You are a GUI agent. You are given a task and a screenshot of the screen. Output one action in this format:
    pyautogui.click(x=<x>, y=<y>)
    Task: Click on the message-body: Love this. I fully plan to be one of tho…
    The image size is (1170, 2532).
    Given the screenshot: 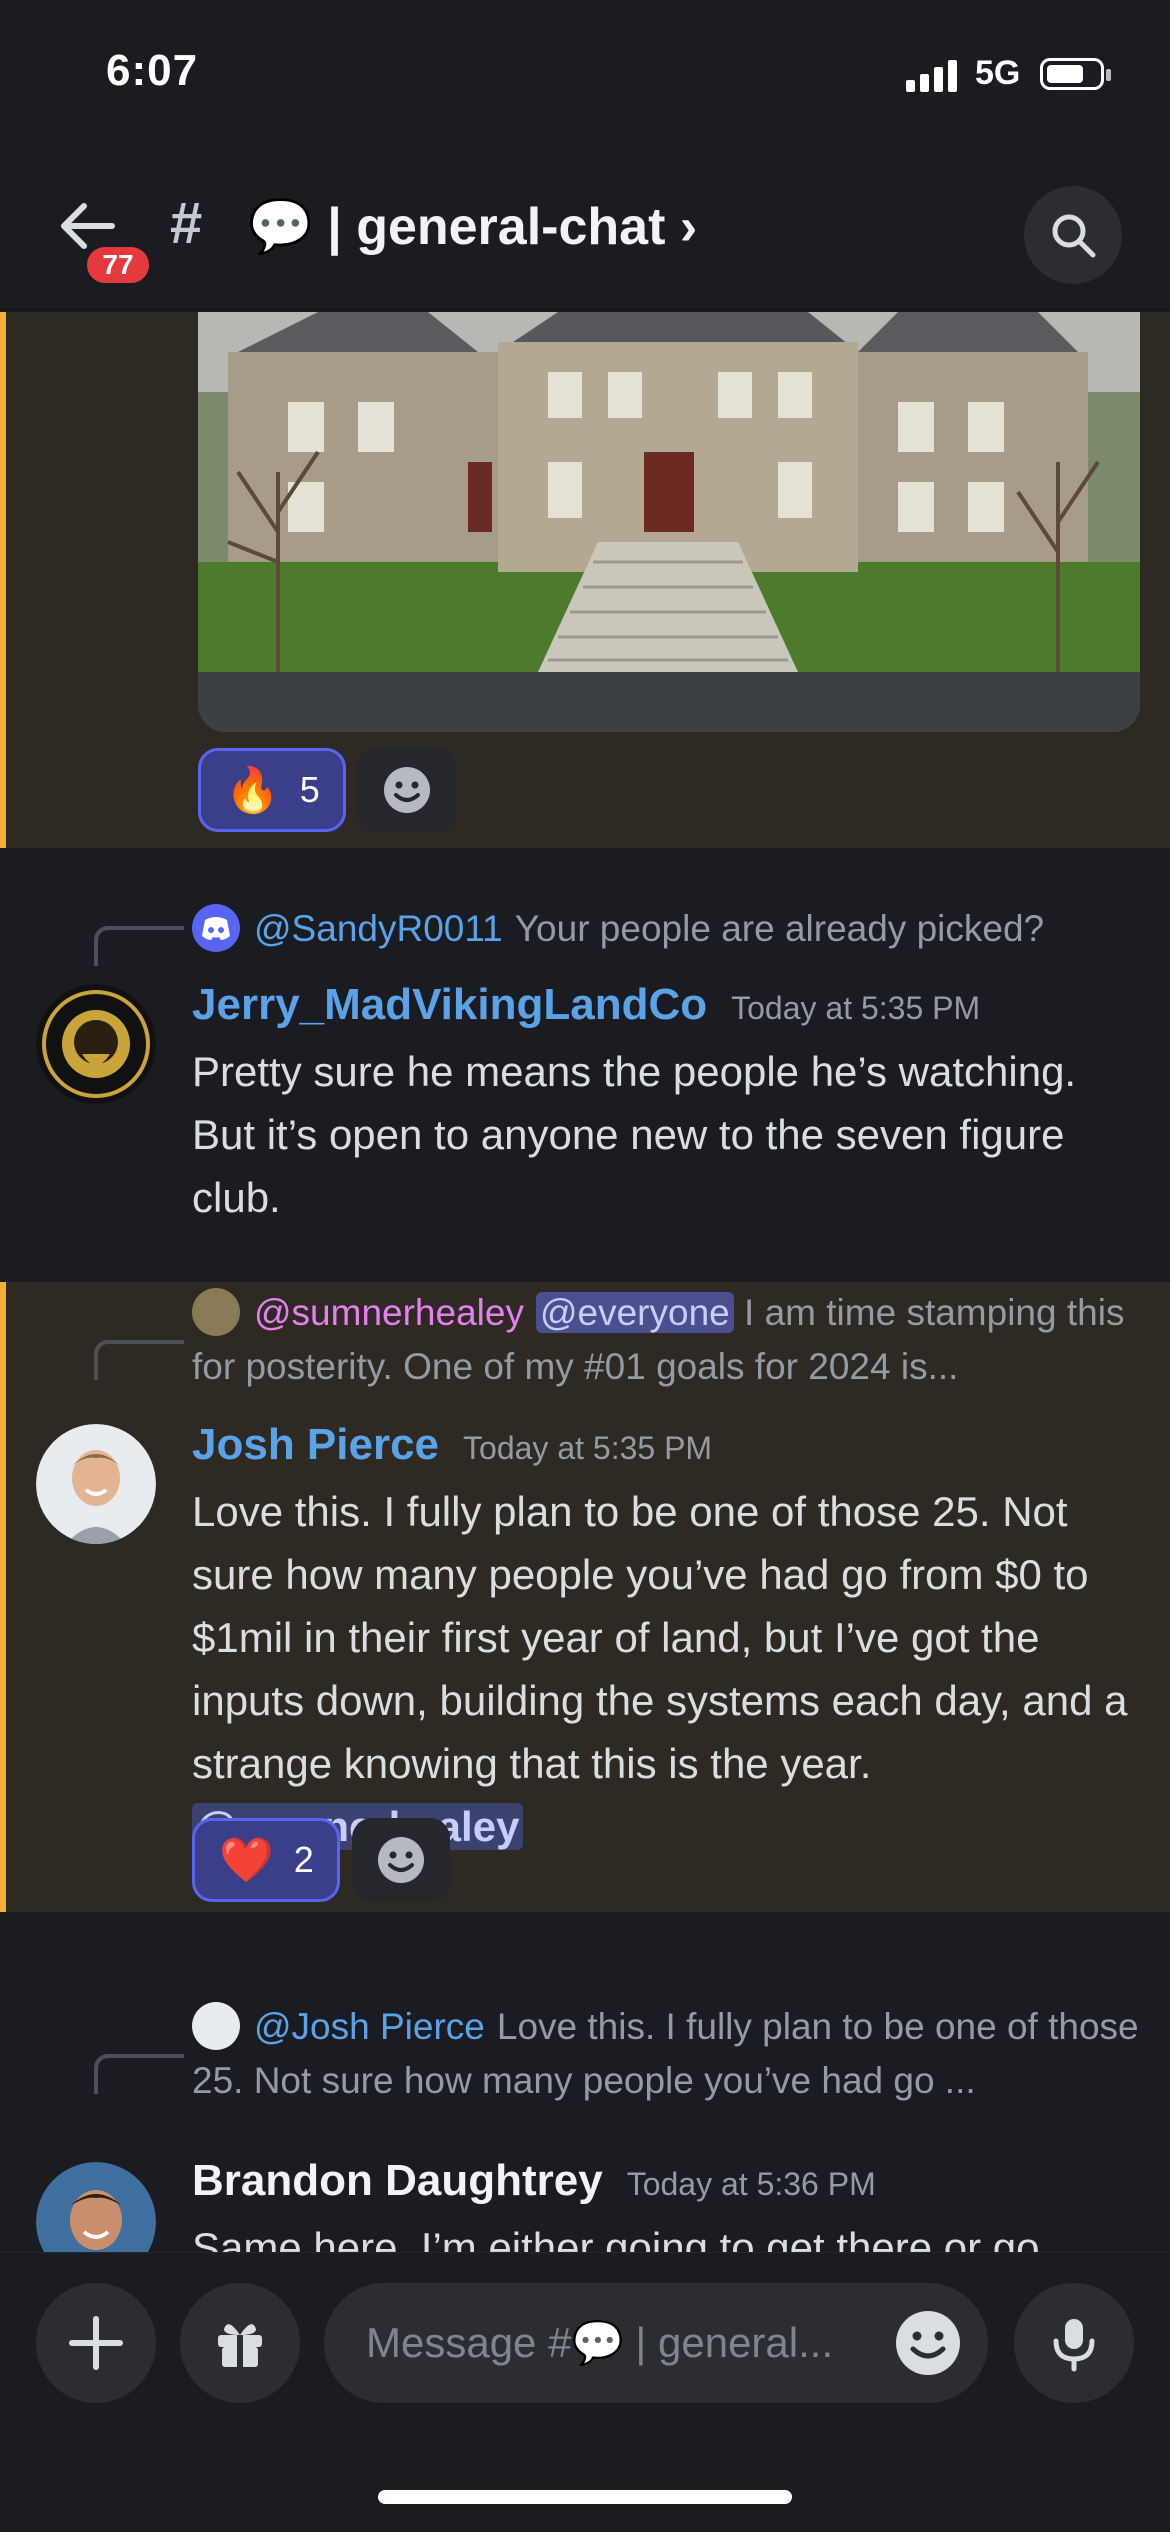 What is the action you would take?
    pyautogui.click(x=660, y=1637)
    